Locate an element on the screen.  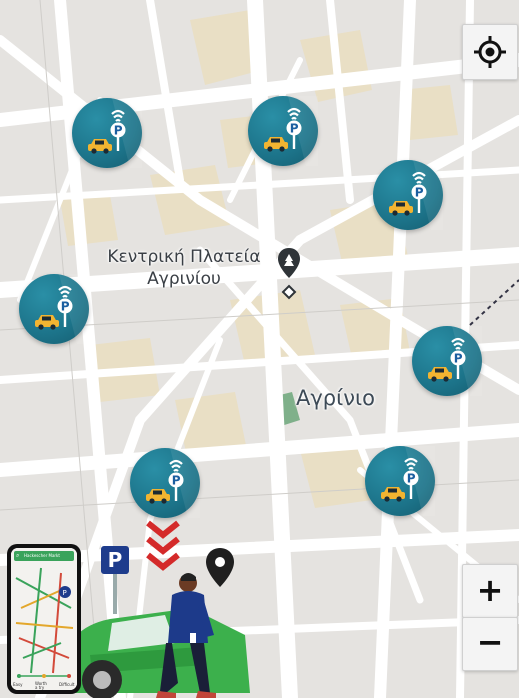
parking-marker-2: P is located at coordinates (283, 131).